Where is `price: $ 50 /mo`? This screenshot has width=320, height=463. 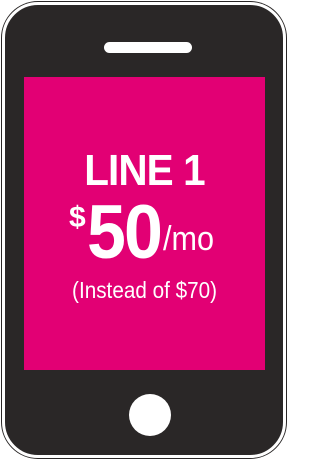 price: $ 50 /mo is located at coordinates (144, 233).